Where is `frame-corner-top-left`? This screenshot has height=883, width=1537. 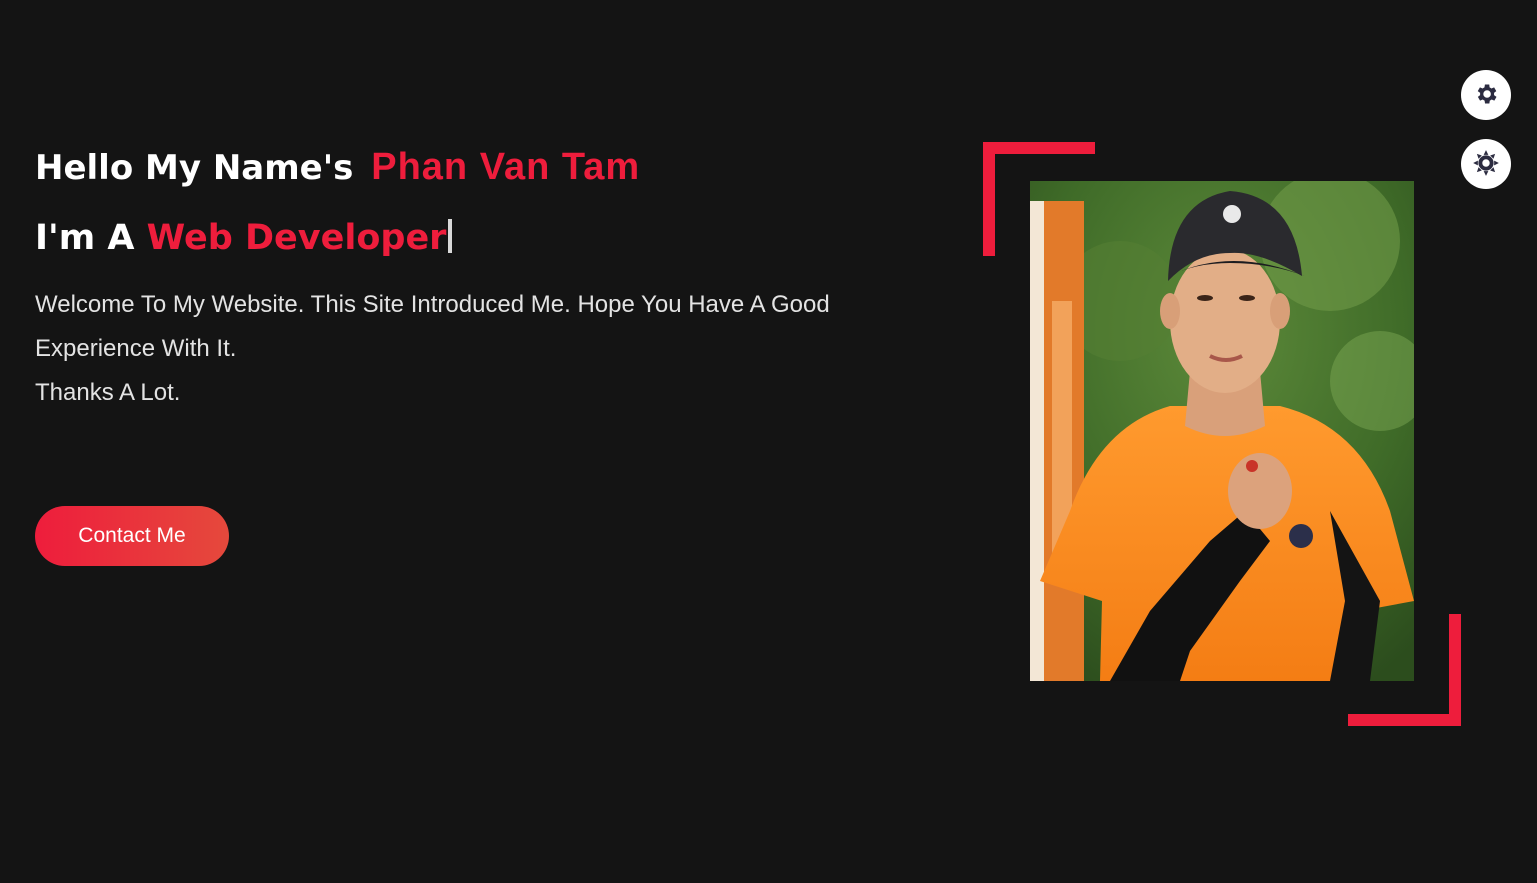
frame-corner-top-left is located at coordinates (1039, 148).